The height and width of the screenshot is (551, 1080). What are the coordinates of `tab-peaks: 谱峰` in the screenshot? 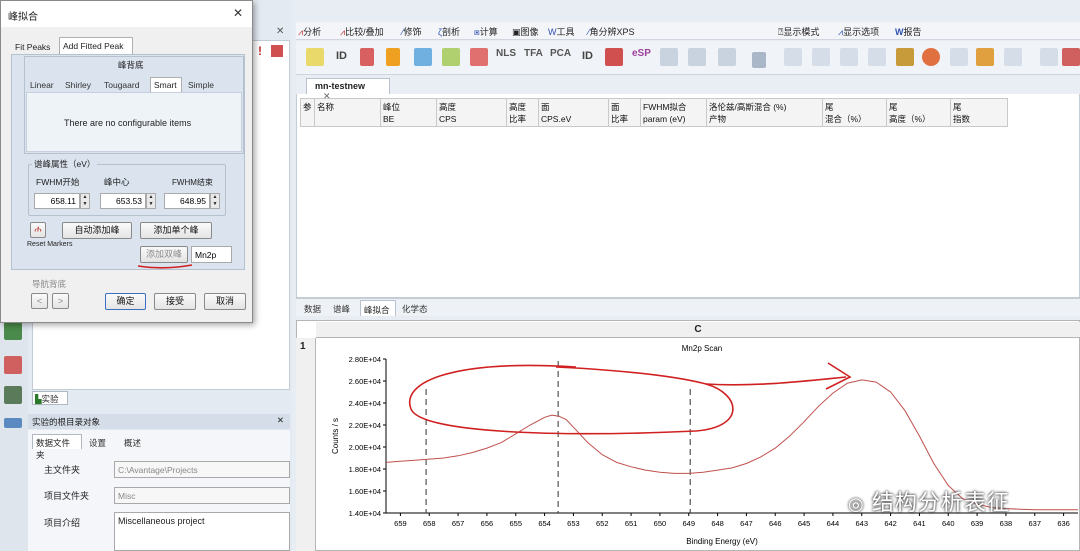 It's located at (341, 309).